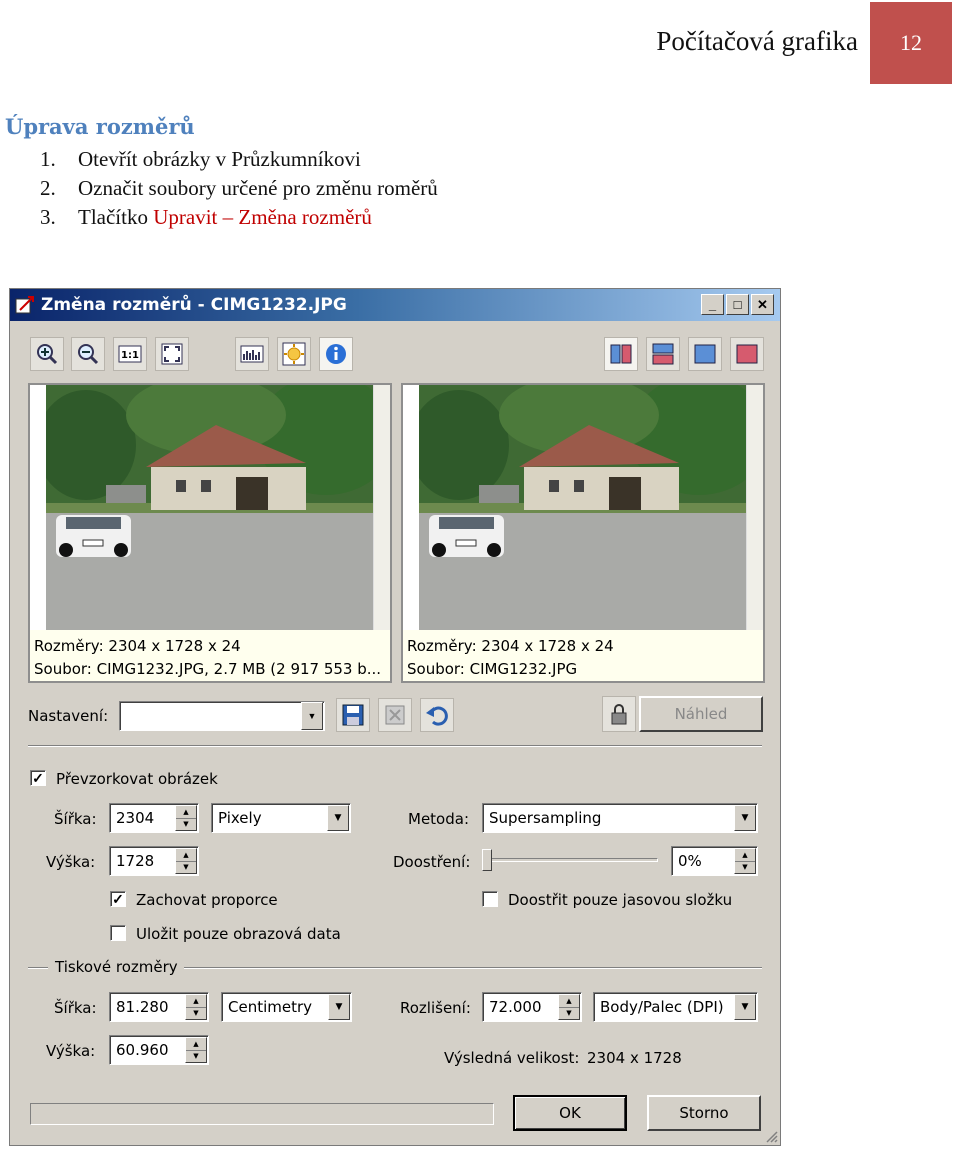 The image size is (960, 1150). I want to click on info-button, so click(336, 354).